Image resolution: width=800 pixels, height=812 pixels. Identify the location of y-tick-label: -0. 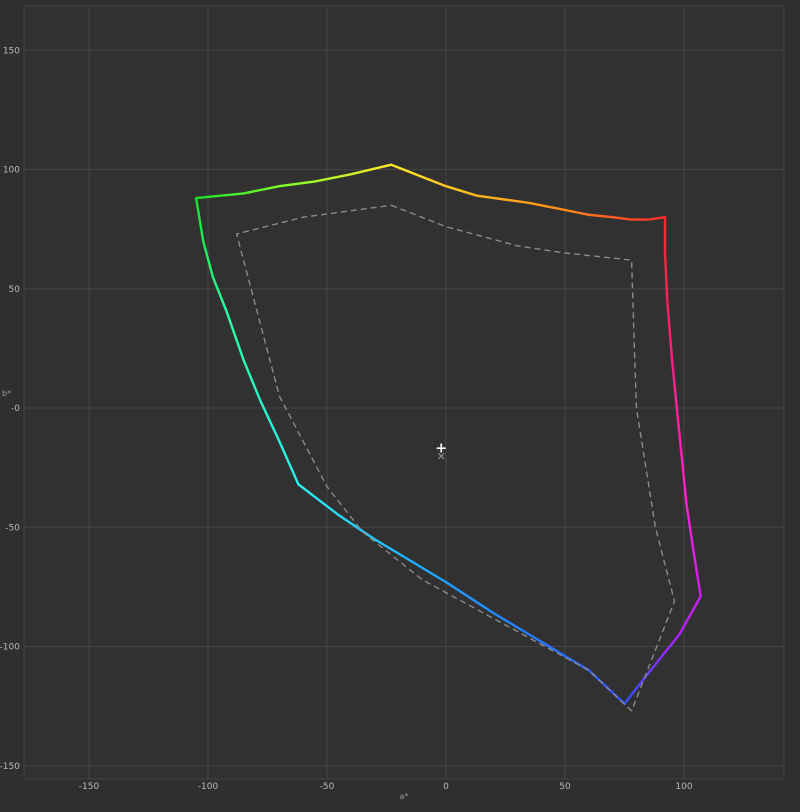
(15, 409).